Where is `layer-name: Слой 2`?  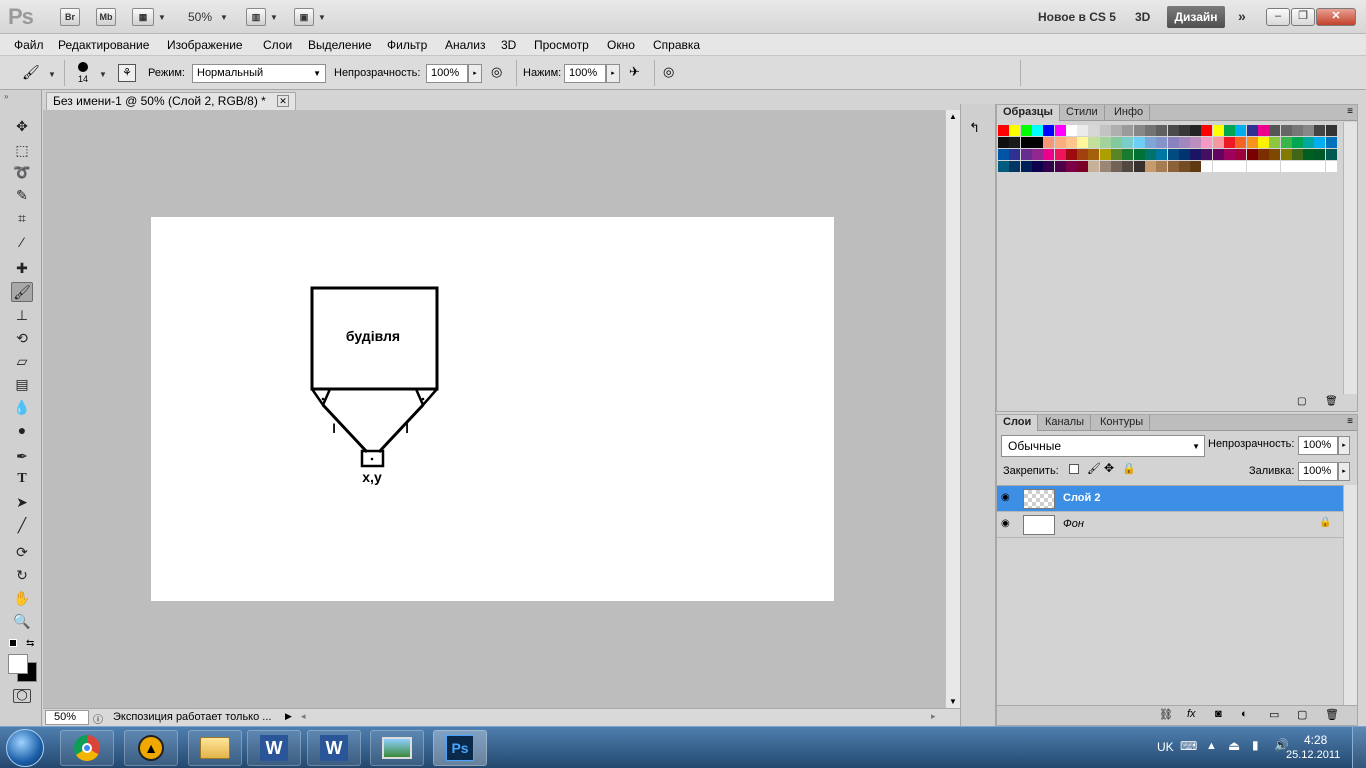
layer-name: Слой 2 is located at coordinates (1081, 498).